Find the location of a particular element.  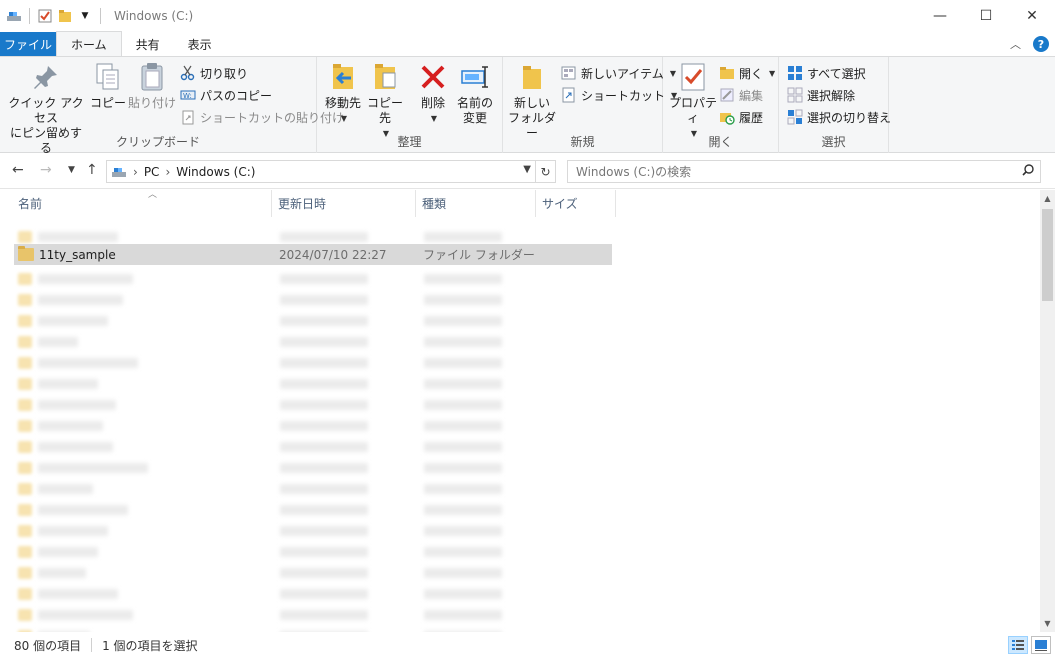

edit-button: 編集 is located at coordinates (741, 95).